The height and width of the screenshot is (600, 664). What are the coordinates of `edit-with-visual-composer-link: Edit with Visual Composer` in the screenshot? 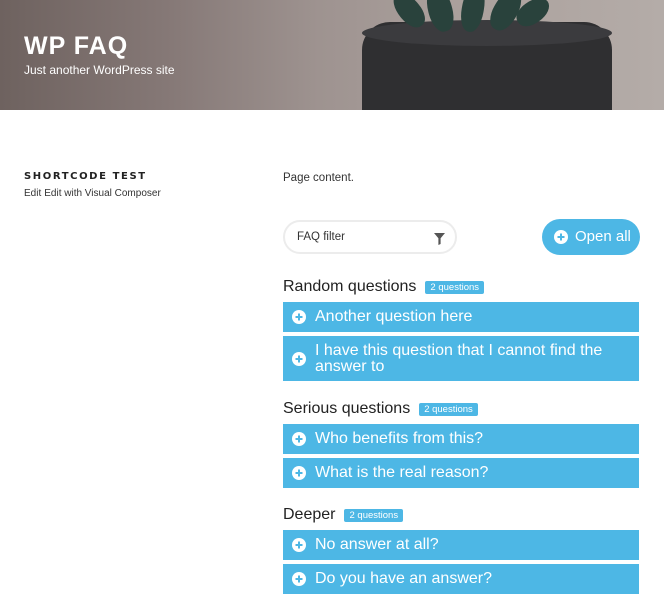 It's located at (102, 193).